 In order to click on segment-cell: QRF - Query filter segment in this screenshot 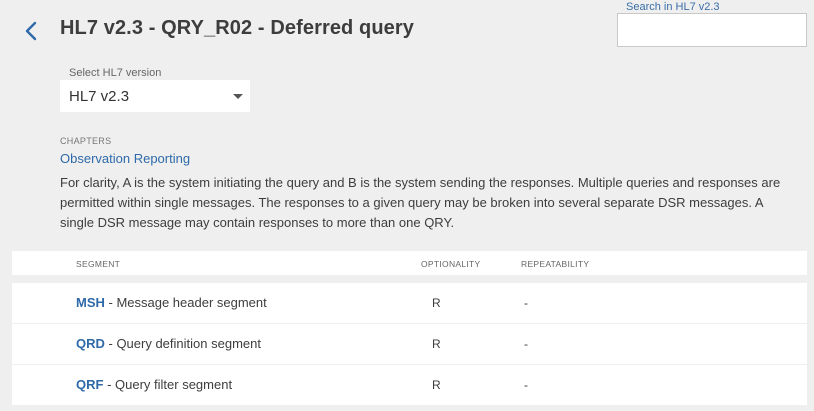, I will do `click(154, 384)`.